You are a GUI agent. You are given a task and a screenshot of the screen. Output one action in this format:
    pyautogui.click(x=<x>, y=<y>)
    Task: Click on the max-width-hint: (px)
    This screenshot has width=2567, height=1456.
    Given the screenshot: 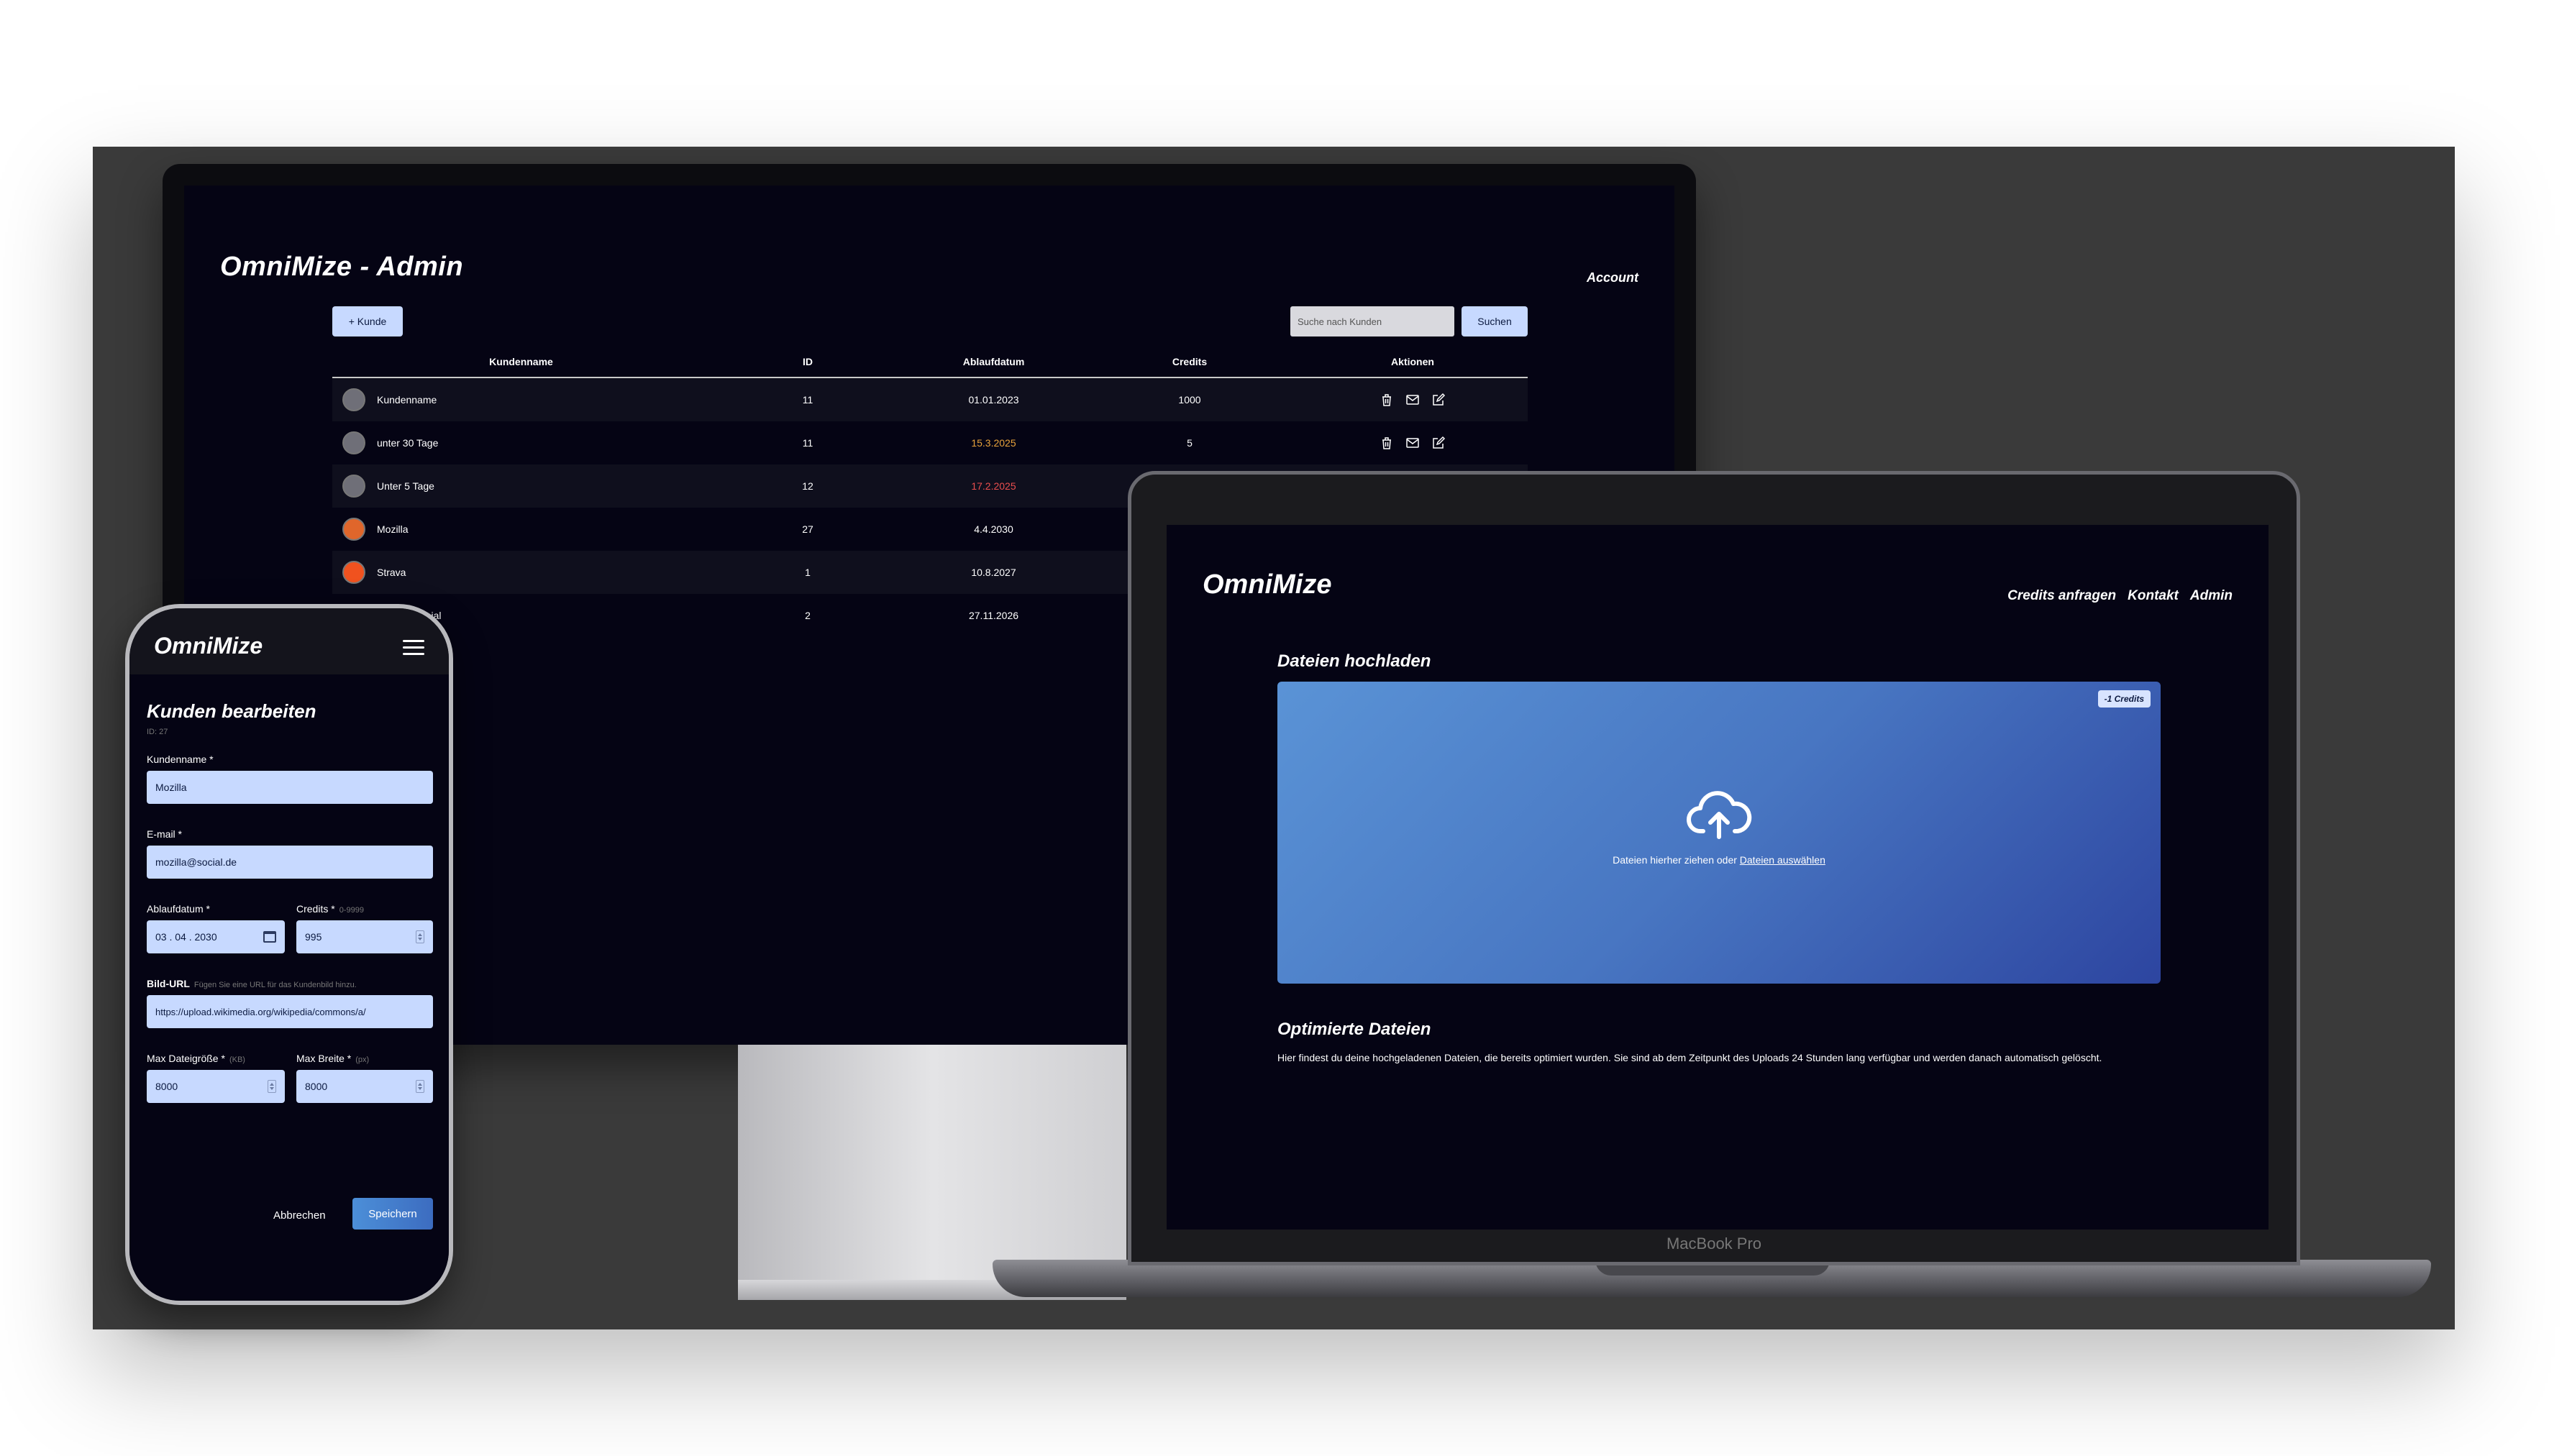 What is the action you would take?
    pyautogui.click(x=363, y=1060)
    